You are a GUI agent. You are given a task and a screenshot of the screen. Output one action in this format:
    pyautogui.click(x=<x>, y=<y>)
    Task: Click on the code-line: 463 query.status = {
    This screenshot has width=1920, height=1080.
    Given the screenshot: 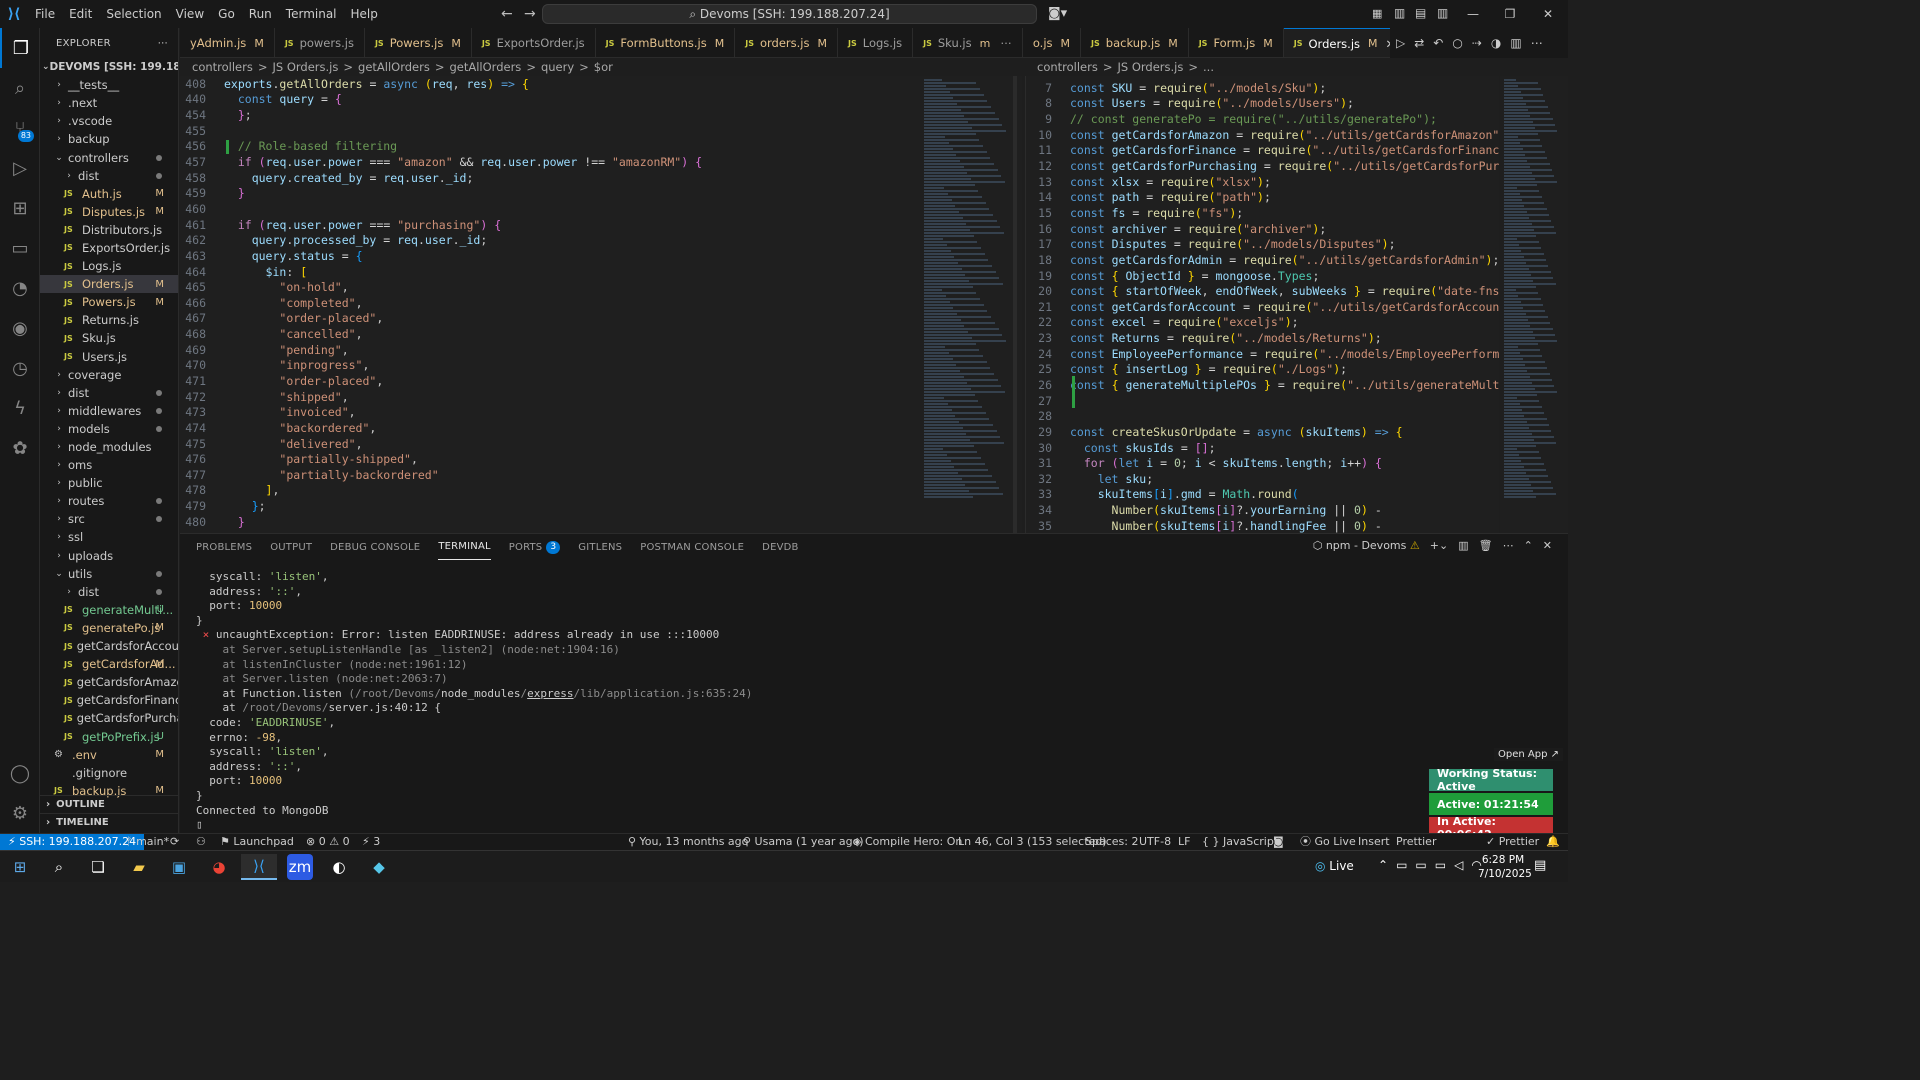 What is the action you would take?
    pyautogui.click(x=549, y=256)
    